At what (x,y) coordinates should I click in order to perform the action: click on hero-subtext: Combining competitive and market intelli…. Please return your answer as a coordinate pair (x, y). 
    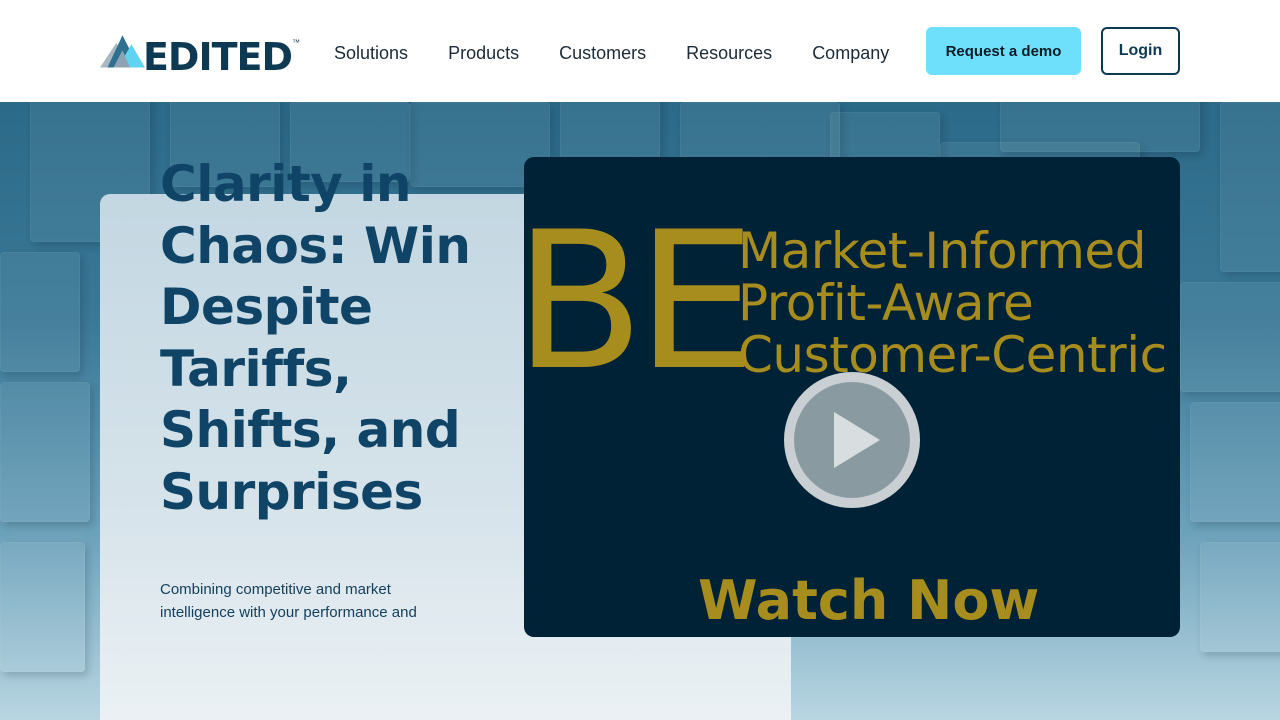
    Looking at the image, I should click on (288, 601).